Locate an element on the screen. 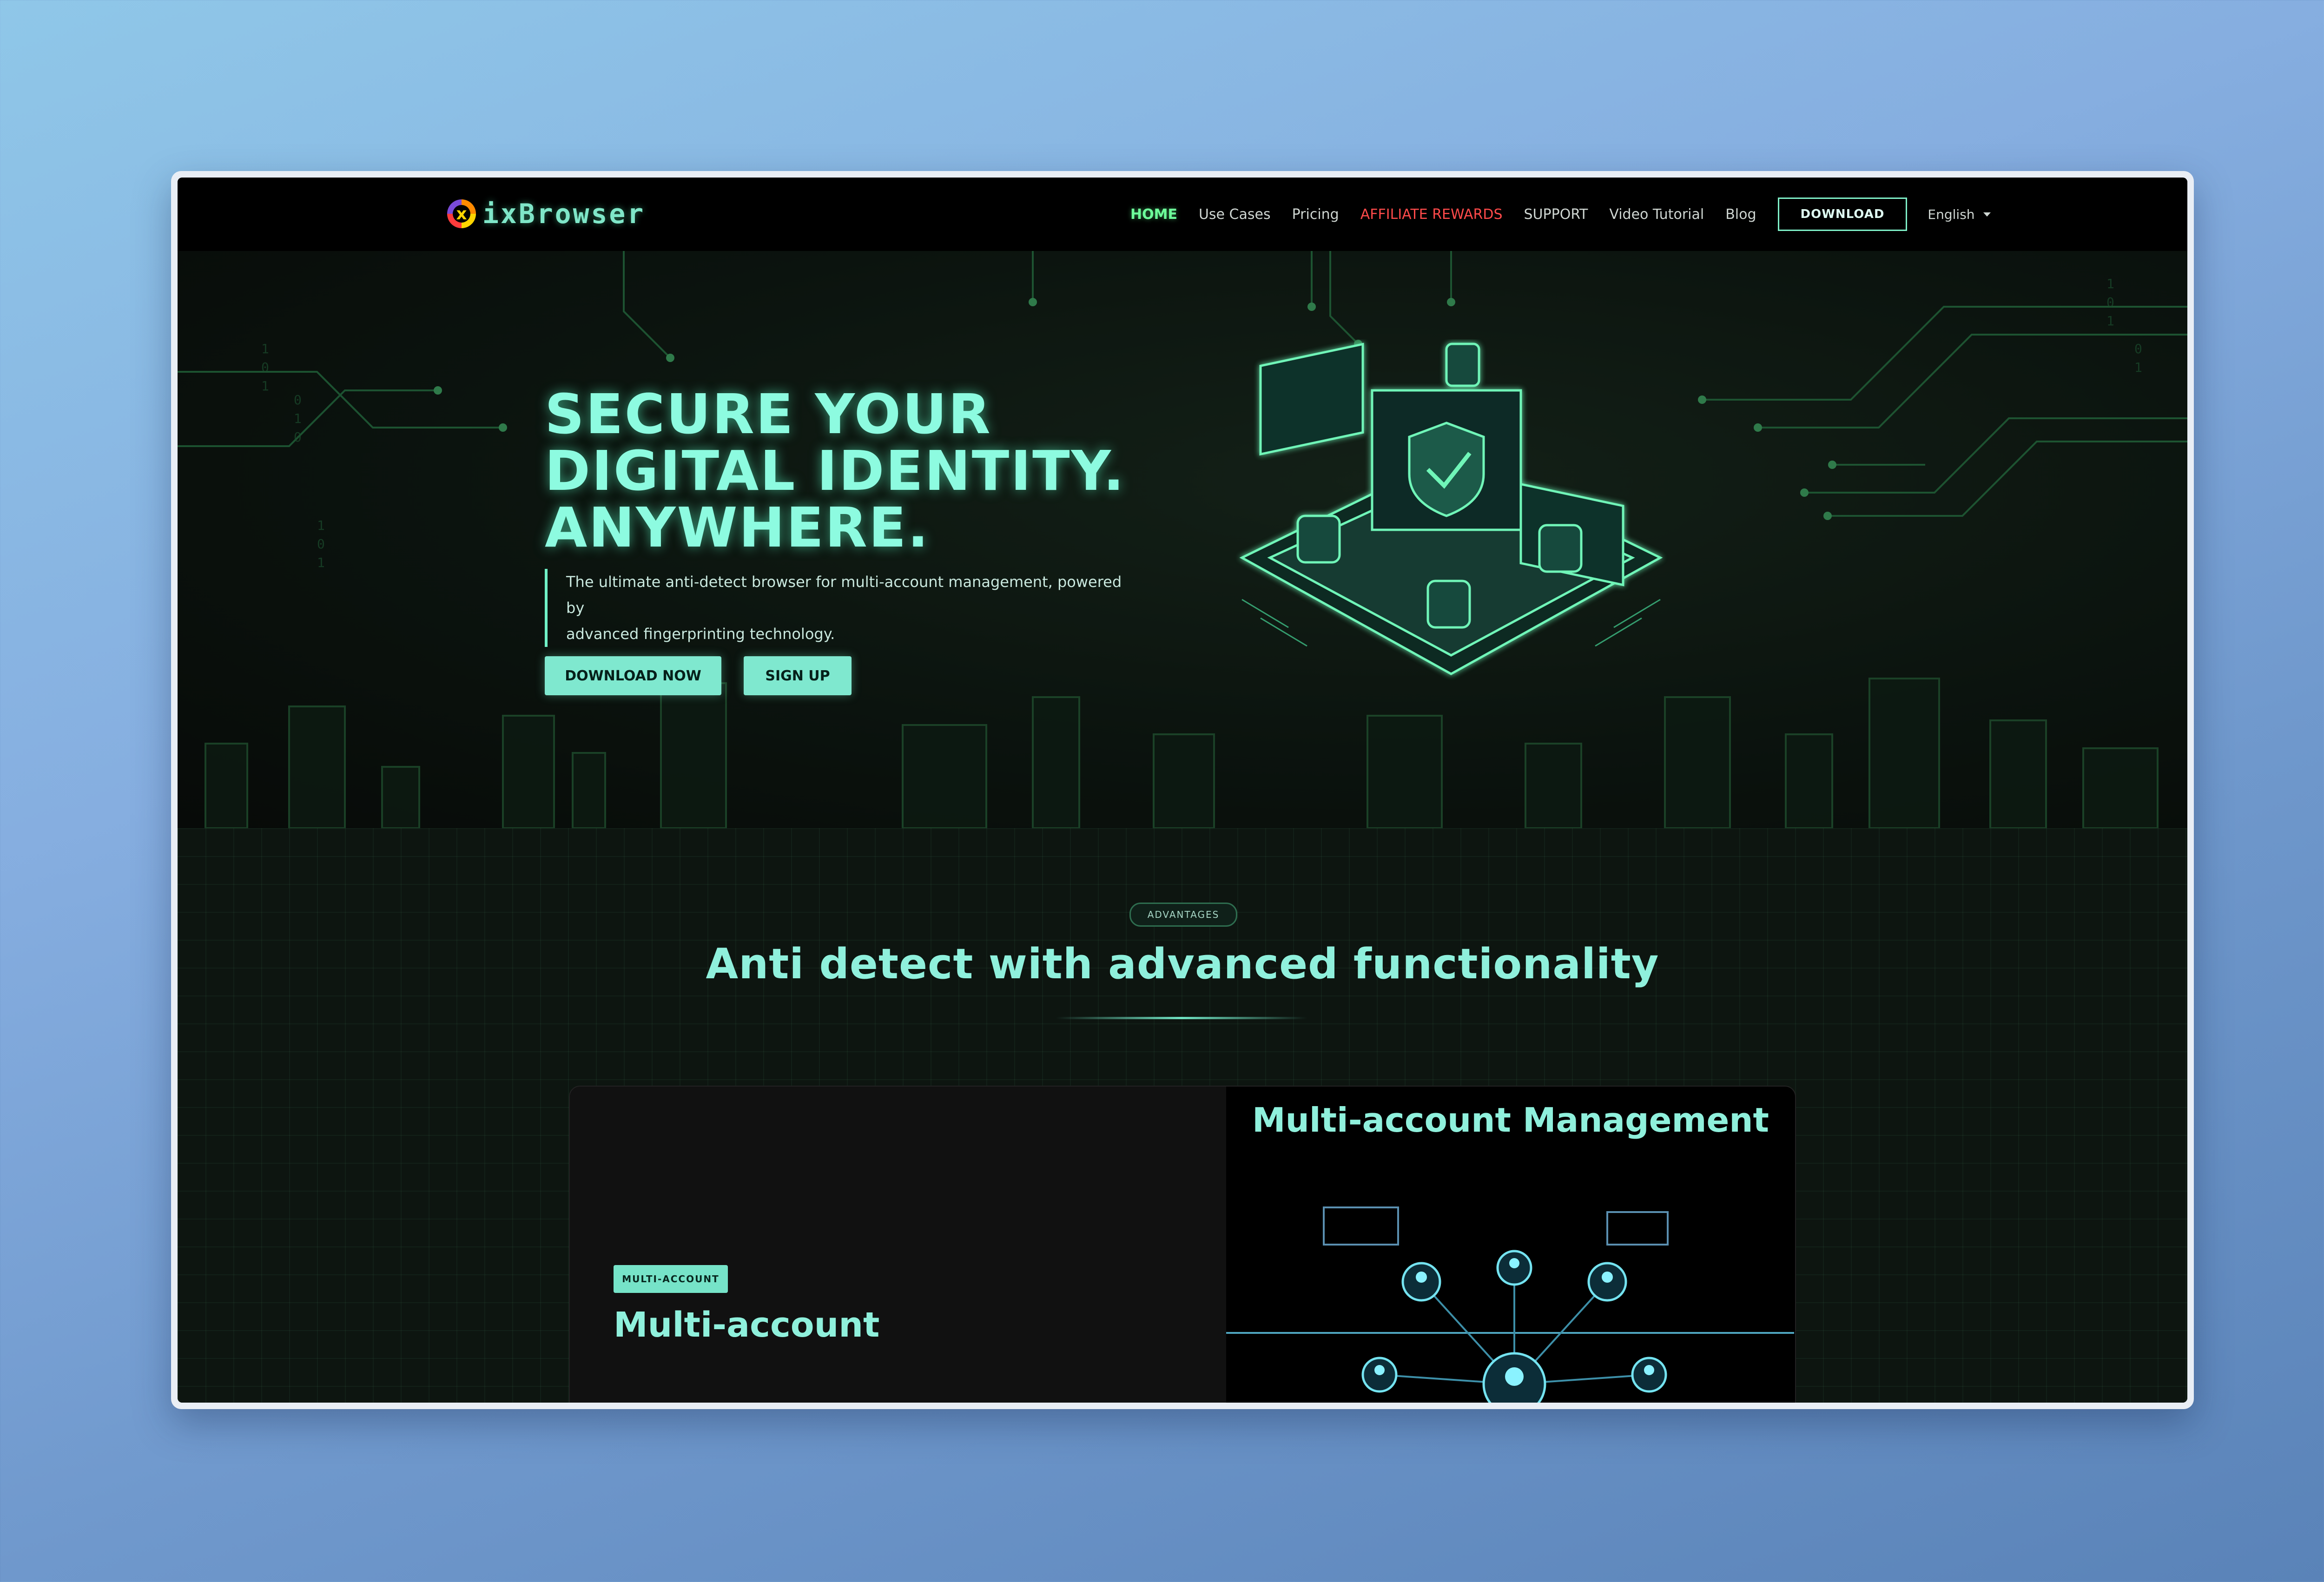  nav-blog: Blog is located at coordinates (1740, 215).